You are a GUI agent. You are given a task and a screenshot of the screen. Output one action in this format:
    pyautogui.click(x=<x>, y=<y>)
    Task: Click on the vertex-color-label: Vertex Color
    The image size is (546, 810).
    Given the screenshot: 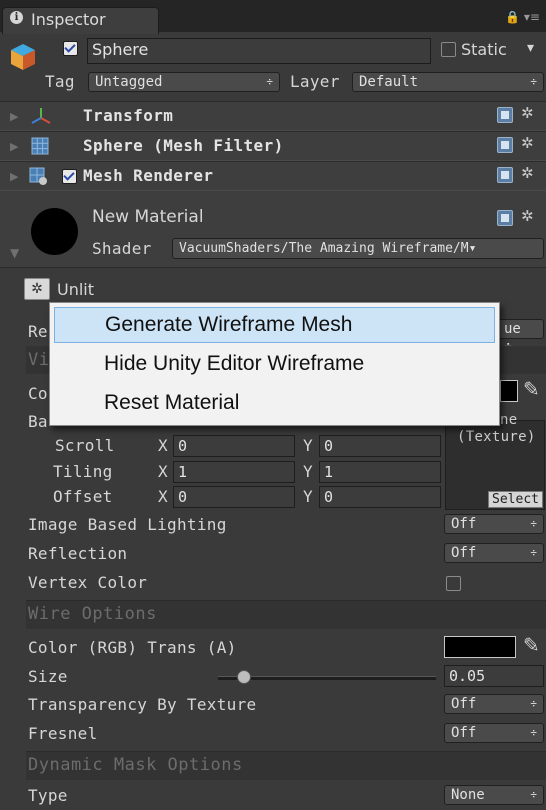 What is the action you would take?
    pyautogui.click(x=88, y=582)
    